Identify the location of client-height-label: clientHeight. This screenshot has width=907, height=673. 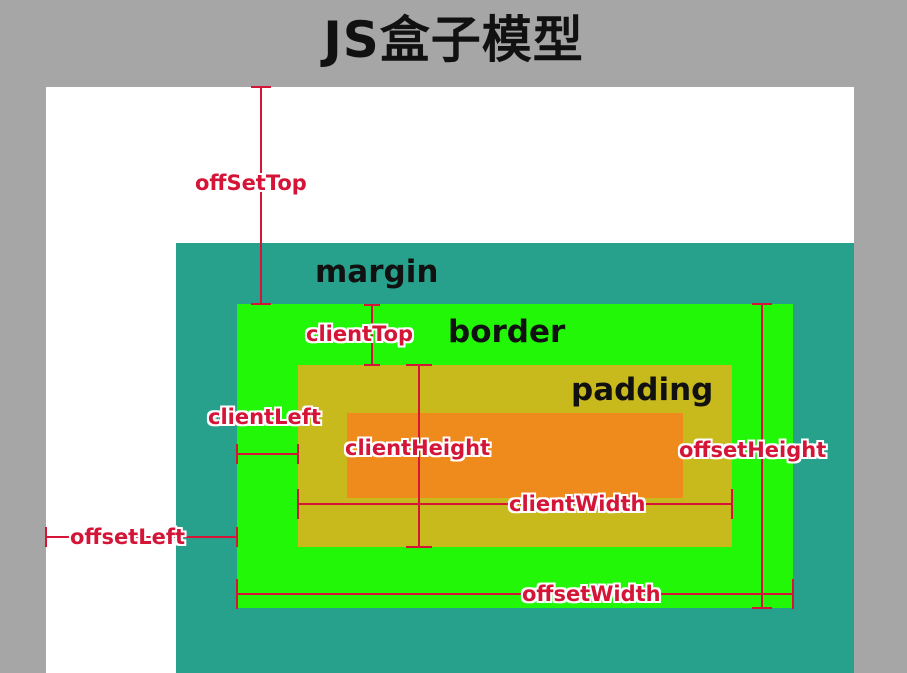
(418, 448).